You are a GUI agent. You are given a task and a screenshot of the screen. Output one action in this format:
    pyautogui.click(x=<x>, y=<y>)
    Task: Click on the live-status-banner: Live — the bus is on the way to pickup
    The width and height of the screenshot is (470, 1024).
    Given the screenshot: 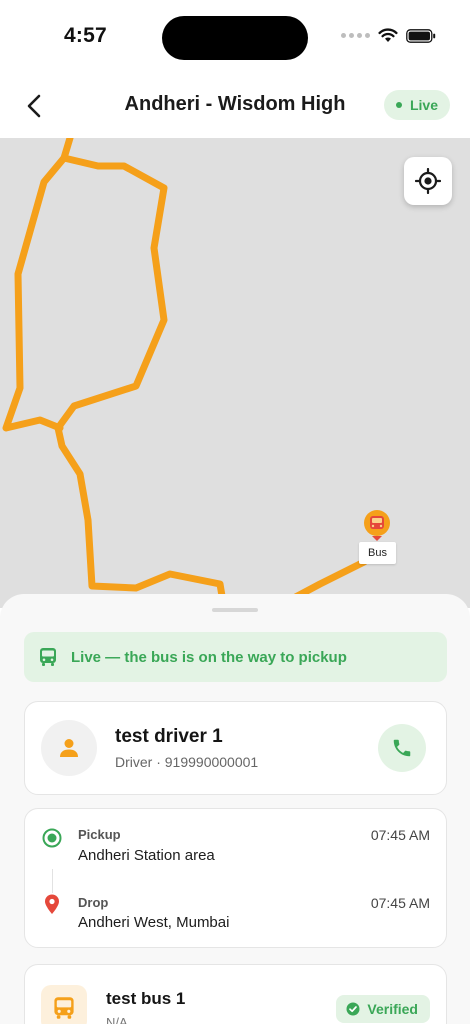 What is the action you would take?
    pyautogui.click(x=235, y=657)
    